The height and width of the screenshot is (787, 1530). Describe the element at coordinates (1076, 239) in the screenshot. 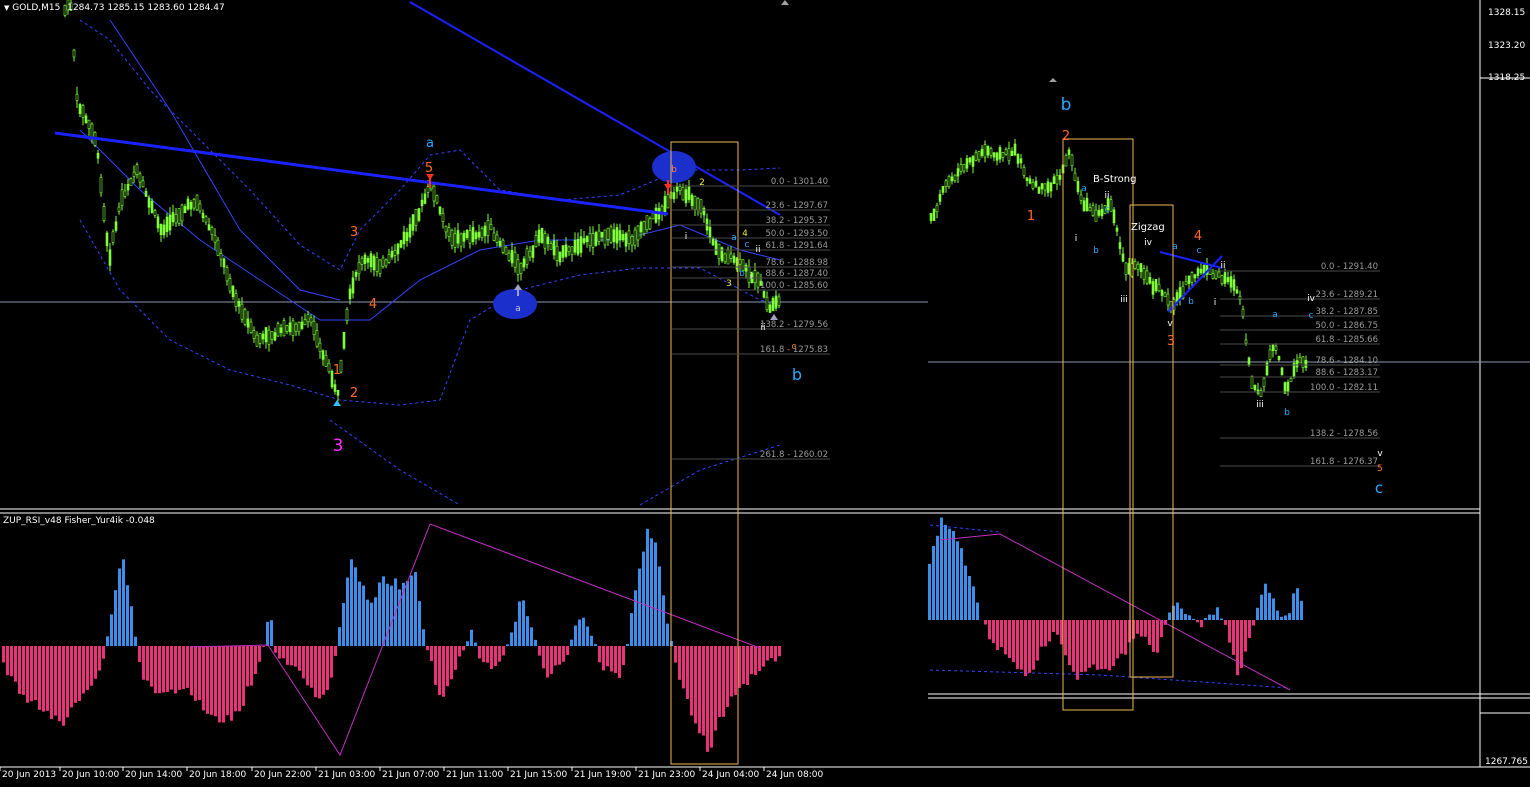

I see `wave-label-i-right: i` at that location.